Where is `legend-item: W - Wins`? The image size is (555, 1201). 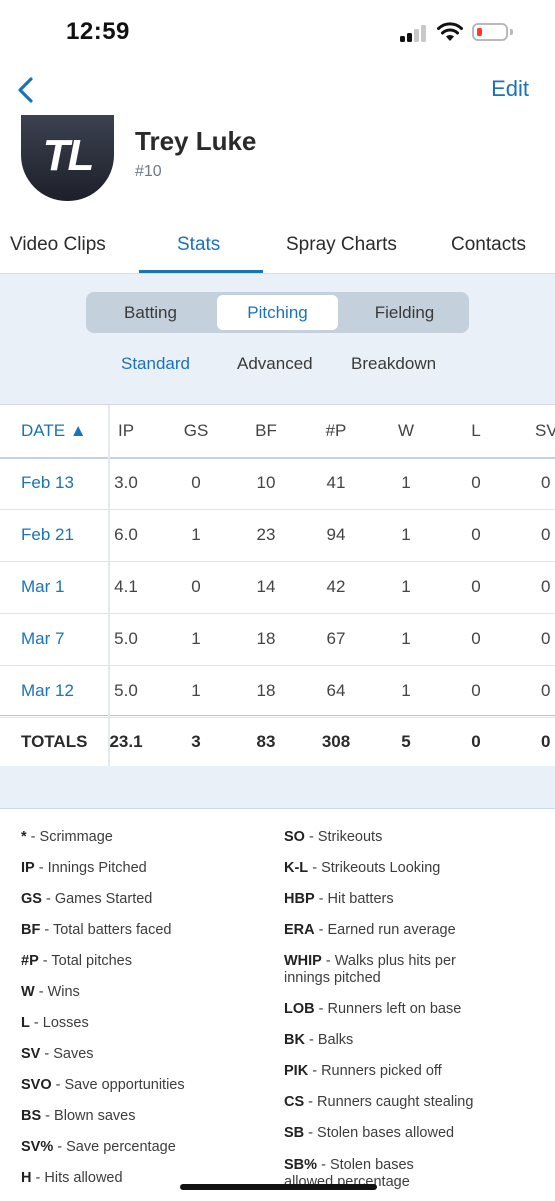
legend-item: W - Wins is located at coordinates (50, 992).